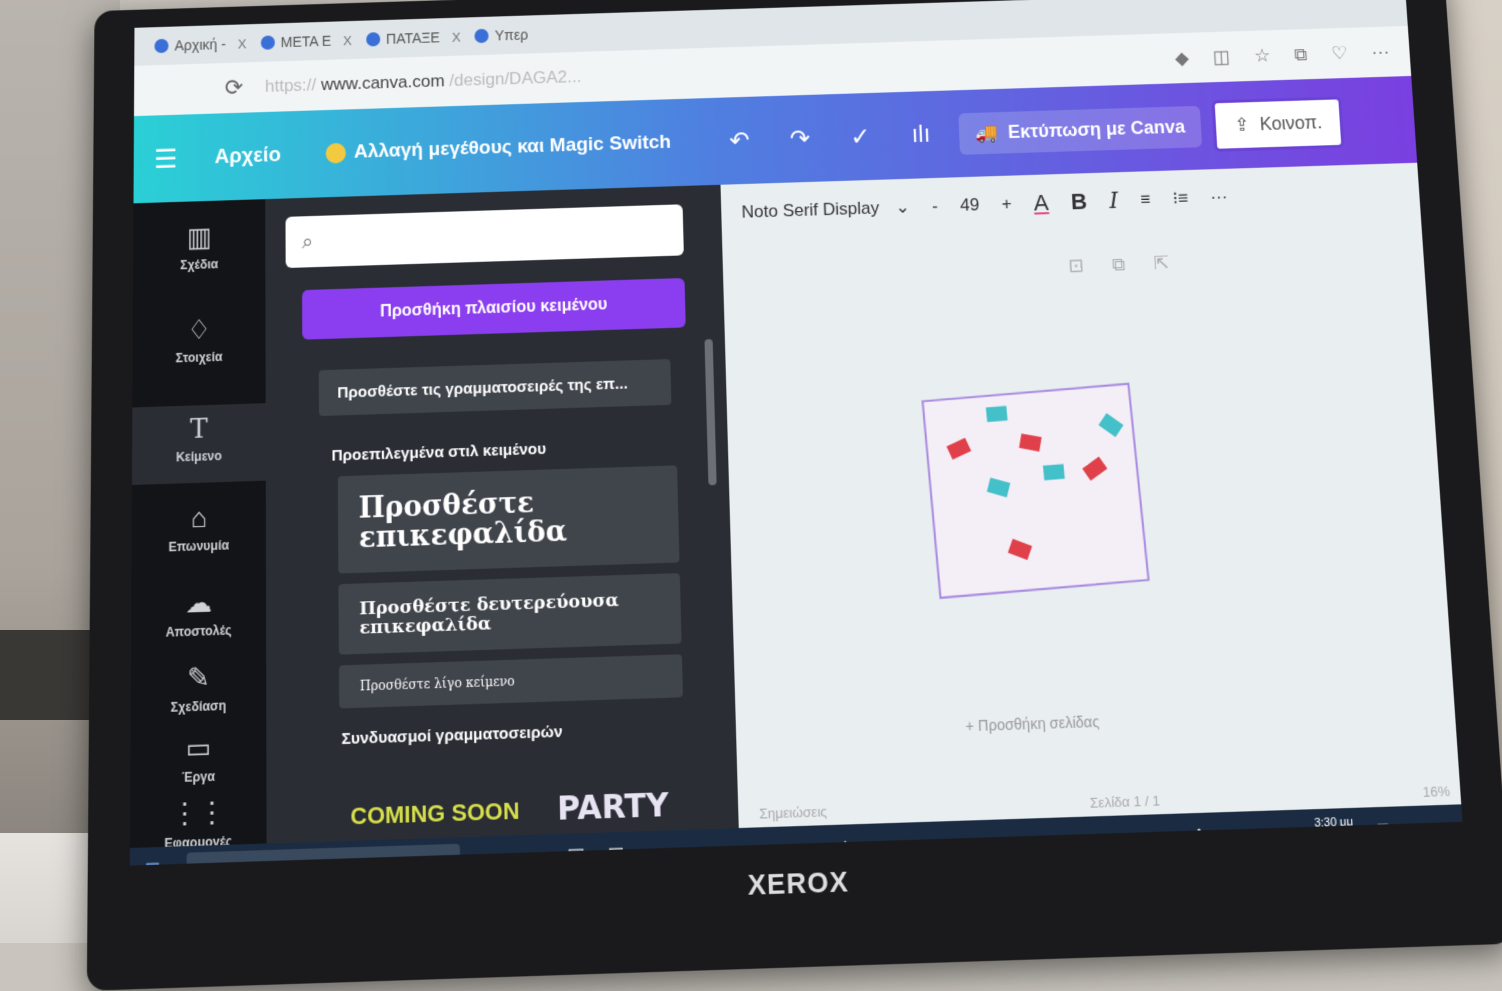 The width and height of the screenshot is (1502, 991). Describe the element at coordinates (1180, 198) in the screenshot. I see `list-icon: ⁝≡` at that location.